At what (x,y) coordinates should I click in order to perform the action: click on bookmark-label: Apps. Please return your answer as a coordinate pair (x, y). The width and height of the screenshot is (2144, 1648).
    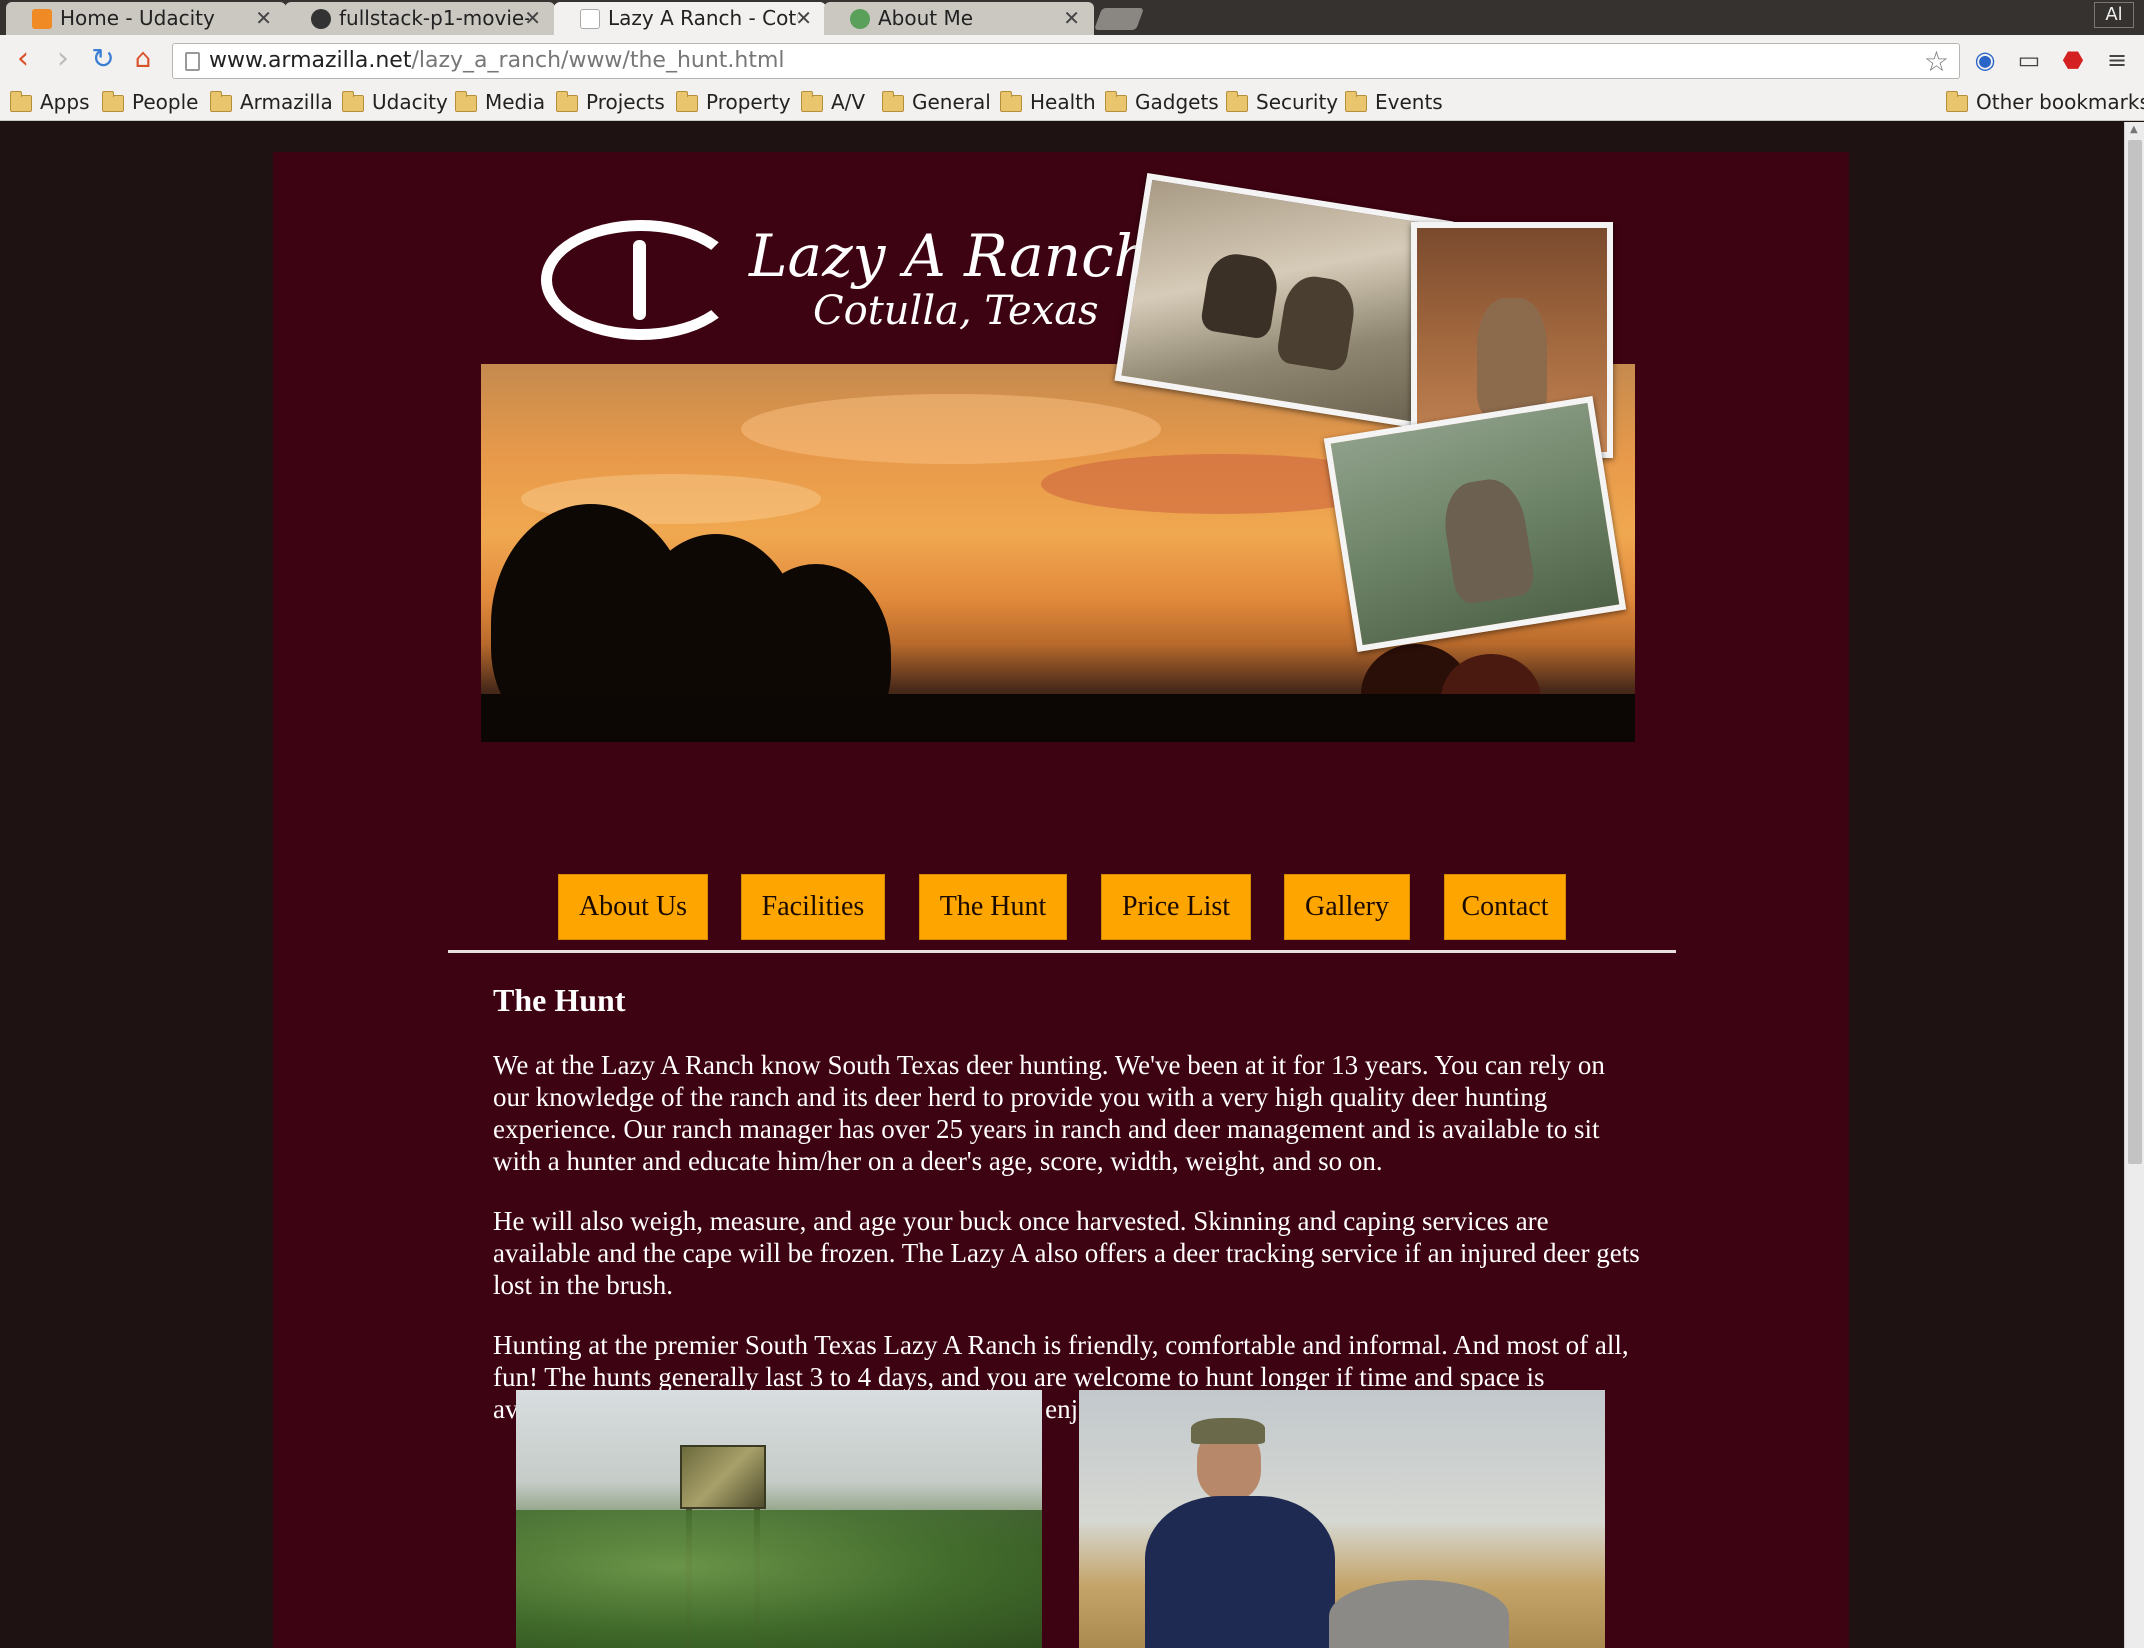
    Looking at the image, I should click on (65, 102).